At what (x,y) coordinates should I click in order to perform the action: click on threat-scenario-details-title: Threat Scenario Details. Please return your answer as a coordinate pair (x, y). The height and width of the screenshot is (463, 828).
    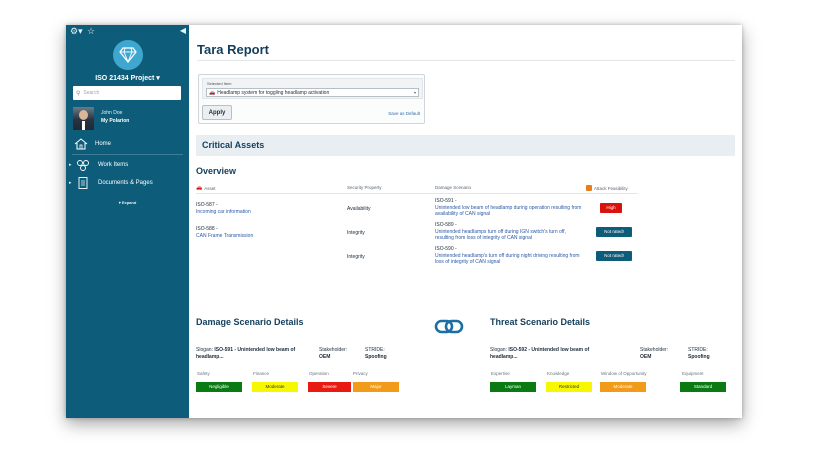
    Looking at the image, I should click on (540, 322).